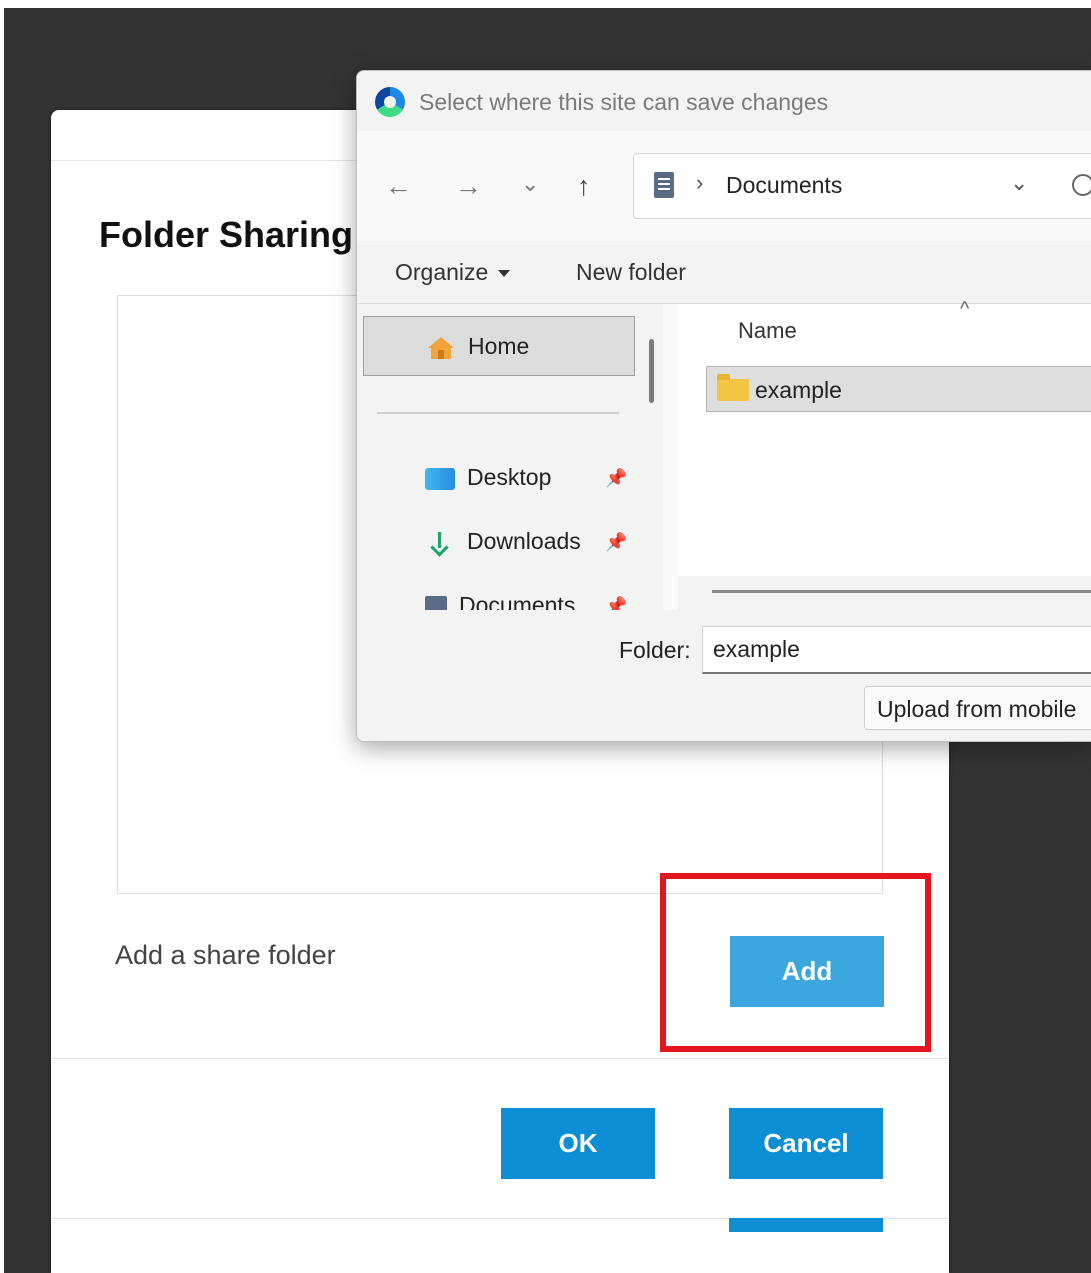 This screenshot has width=1091, height=1273. I want to click on hidden-button-edge, so click(806, 1225).